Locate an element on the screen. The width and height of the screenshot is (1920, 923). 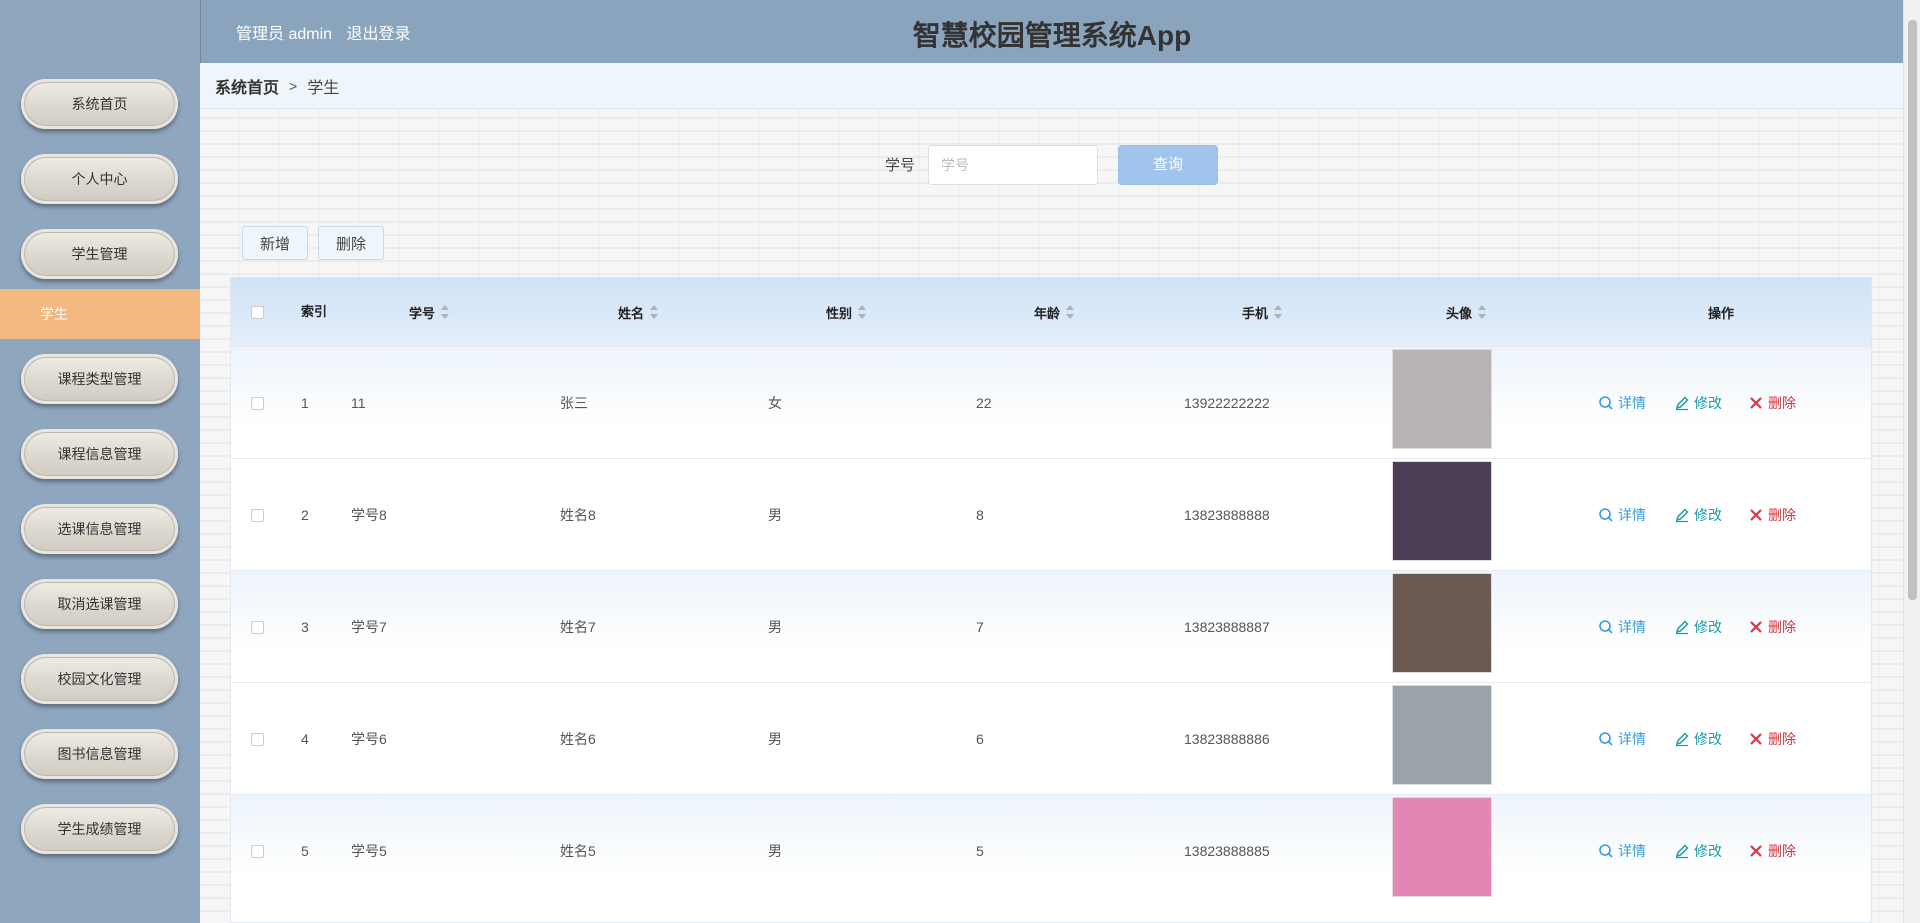
sidebar-item-course-type: 课程类型管理 is located at coordinates (99, 379).